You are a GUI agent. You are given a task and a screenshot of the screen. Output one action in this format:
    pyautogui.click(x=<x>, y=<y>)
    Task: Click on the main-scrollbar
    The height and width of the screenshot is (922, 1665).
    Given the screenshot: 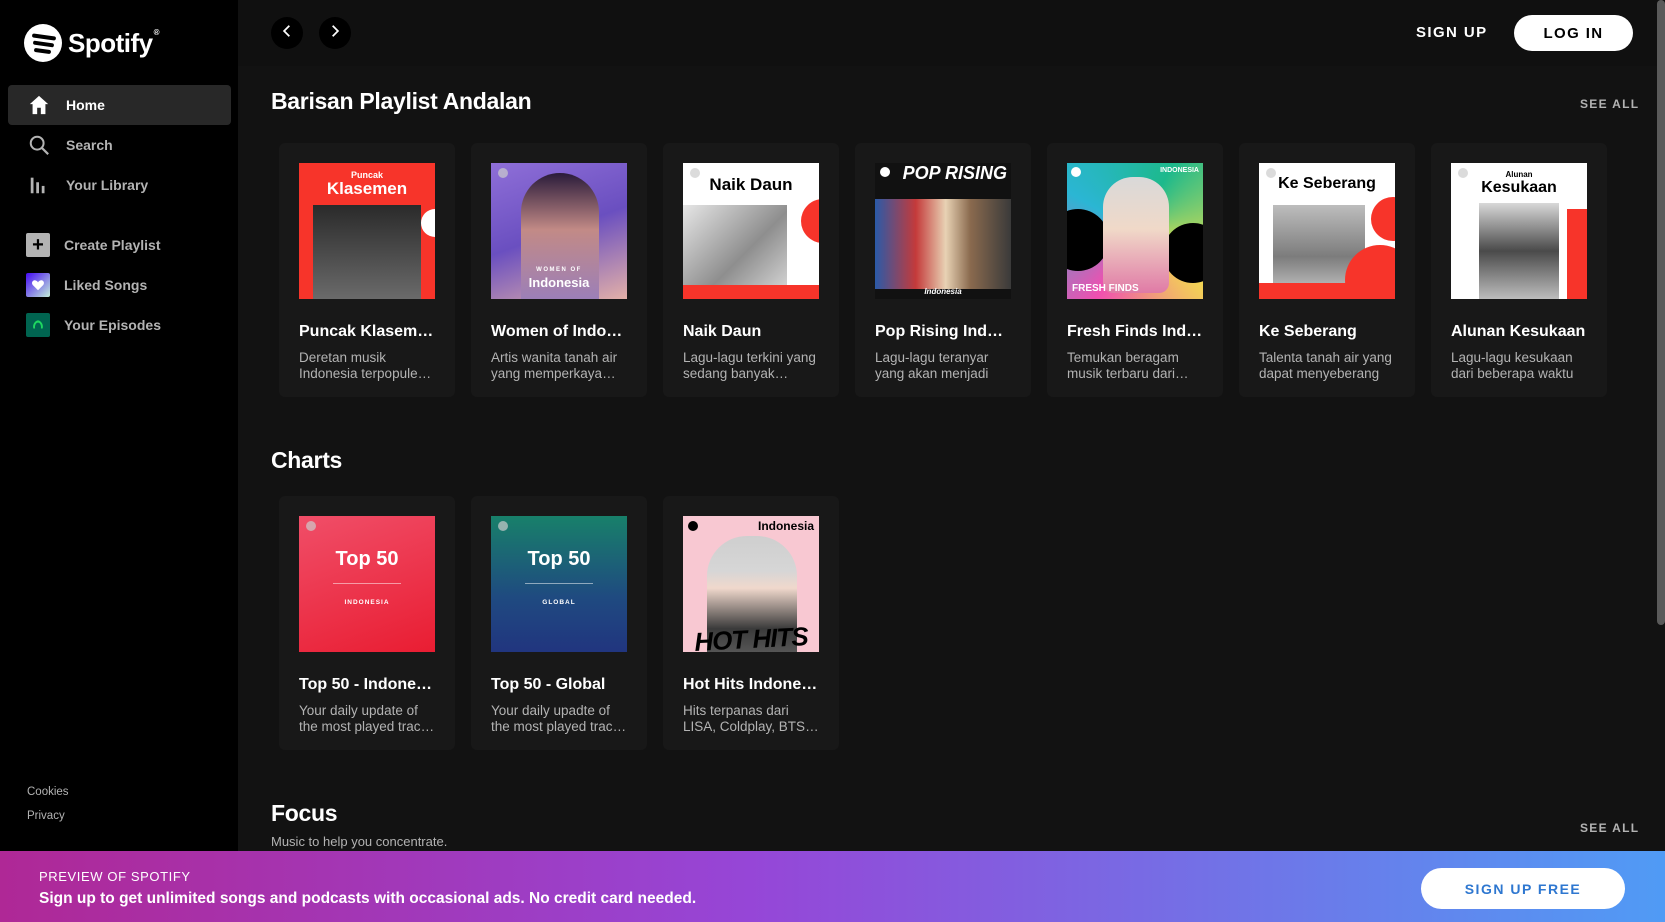 What is the action you would take?
    pyautogui.click(x=1661, y=312)
    